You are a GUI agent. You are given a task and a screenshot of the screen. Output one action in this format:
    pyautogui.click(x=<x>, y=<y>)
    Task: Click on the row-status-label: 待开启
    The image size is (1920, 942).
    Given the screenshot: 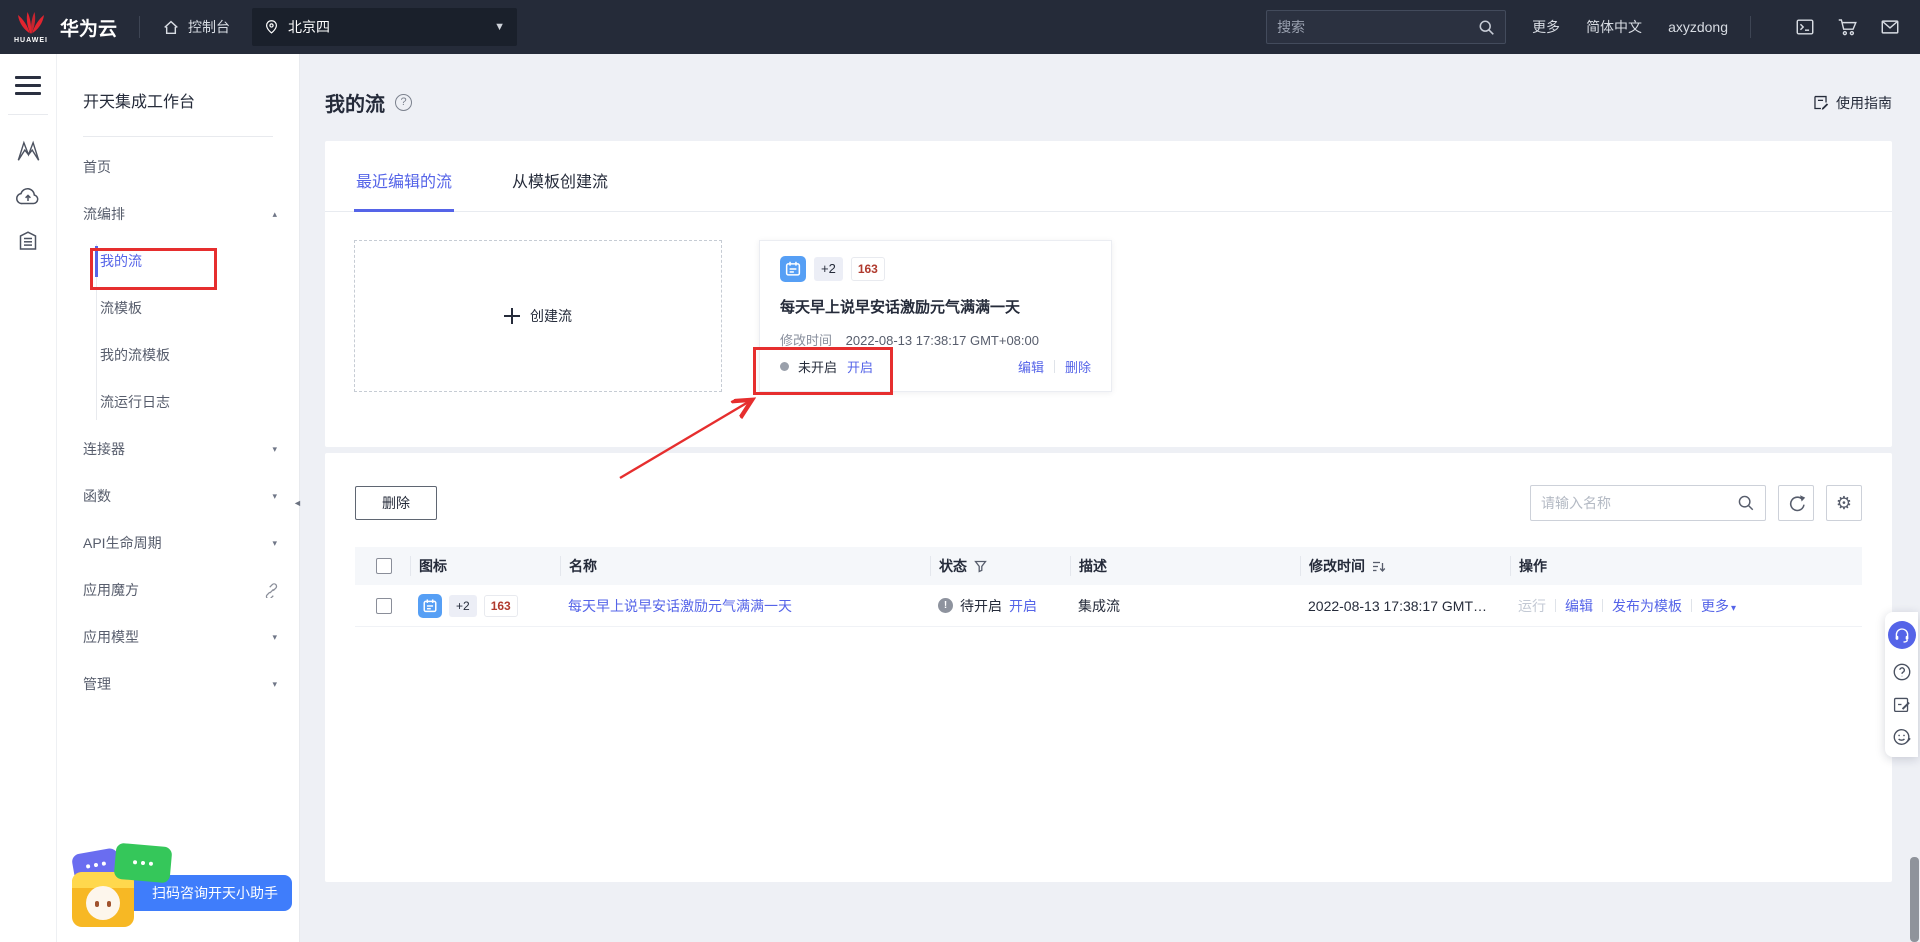 What is the action you would take?
    pyautogui.click(x=981, y=605)
    